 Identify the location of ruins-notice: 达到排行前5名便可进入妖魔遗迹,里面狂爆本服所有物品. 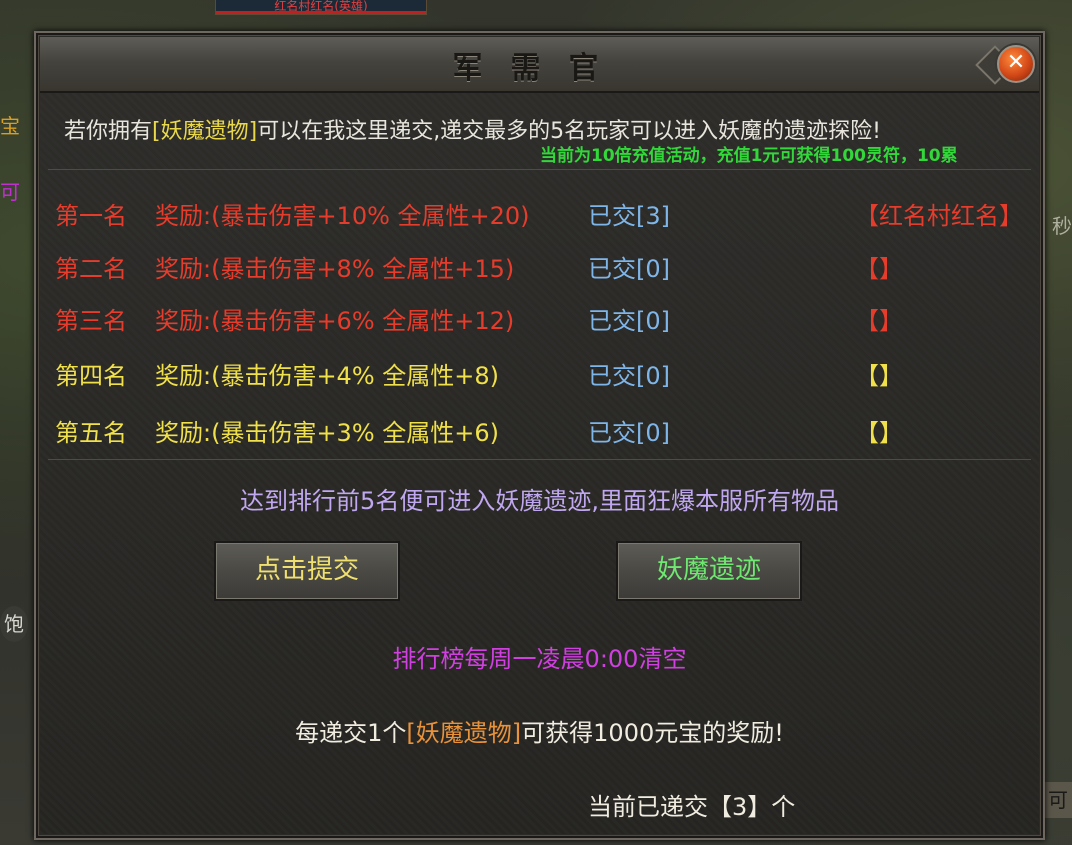
(539, 501).